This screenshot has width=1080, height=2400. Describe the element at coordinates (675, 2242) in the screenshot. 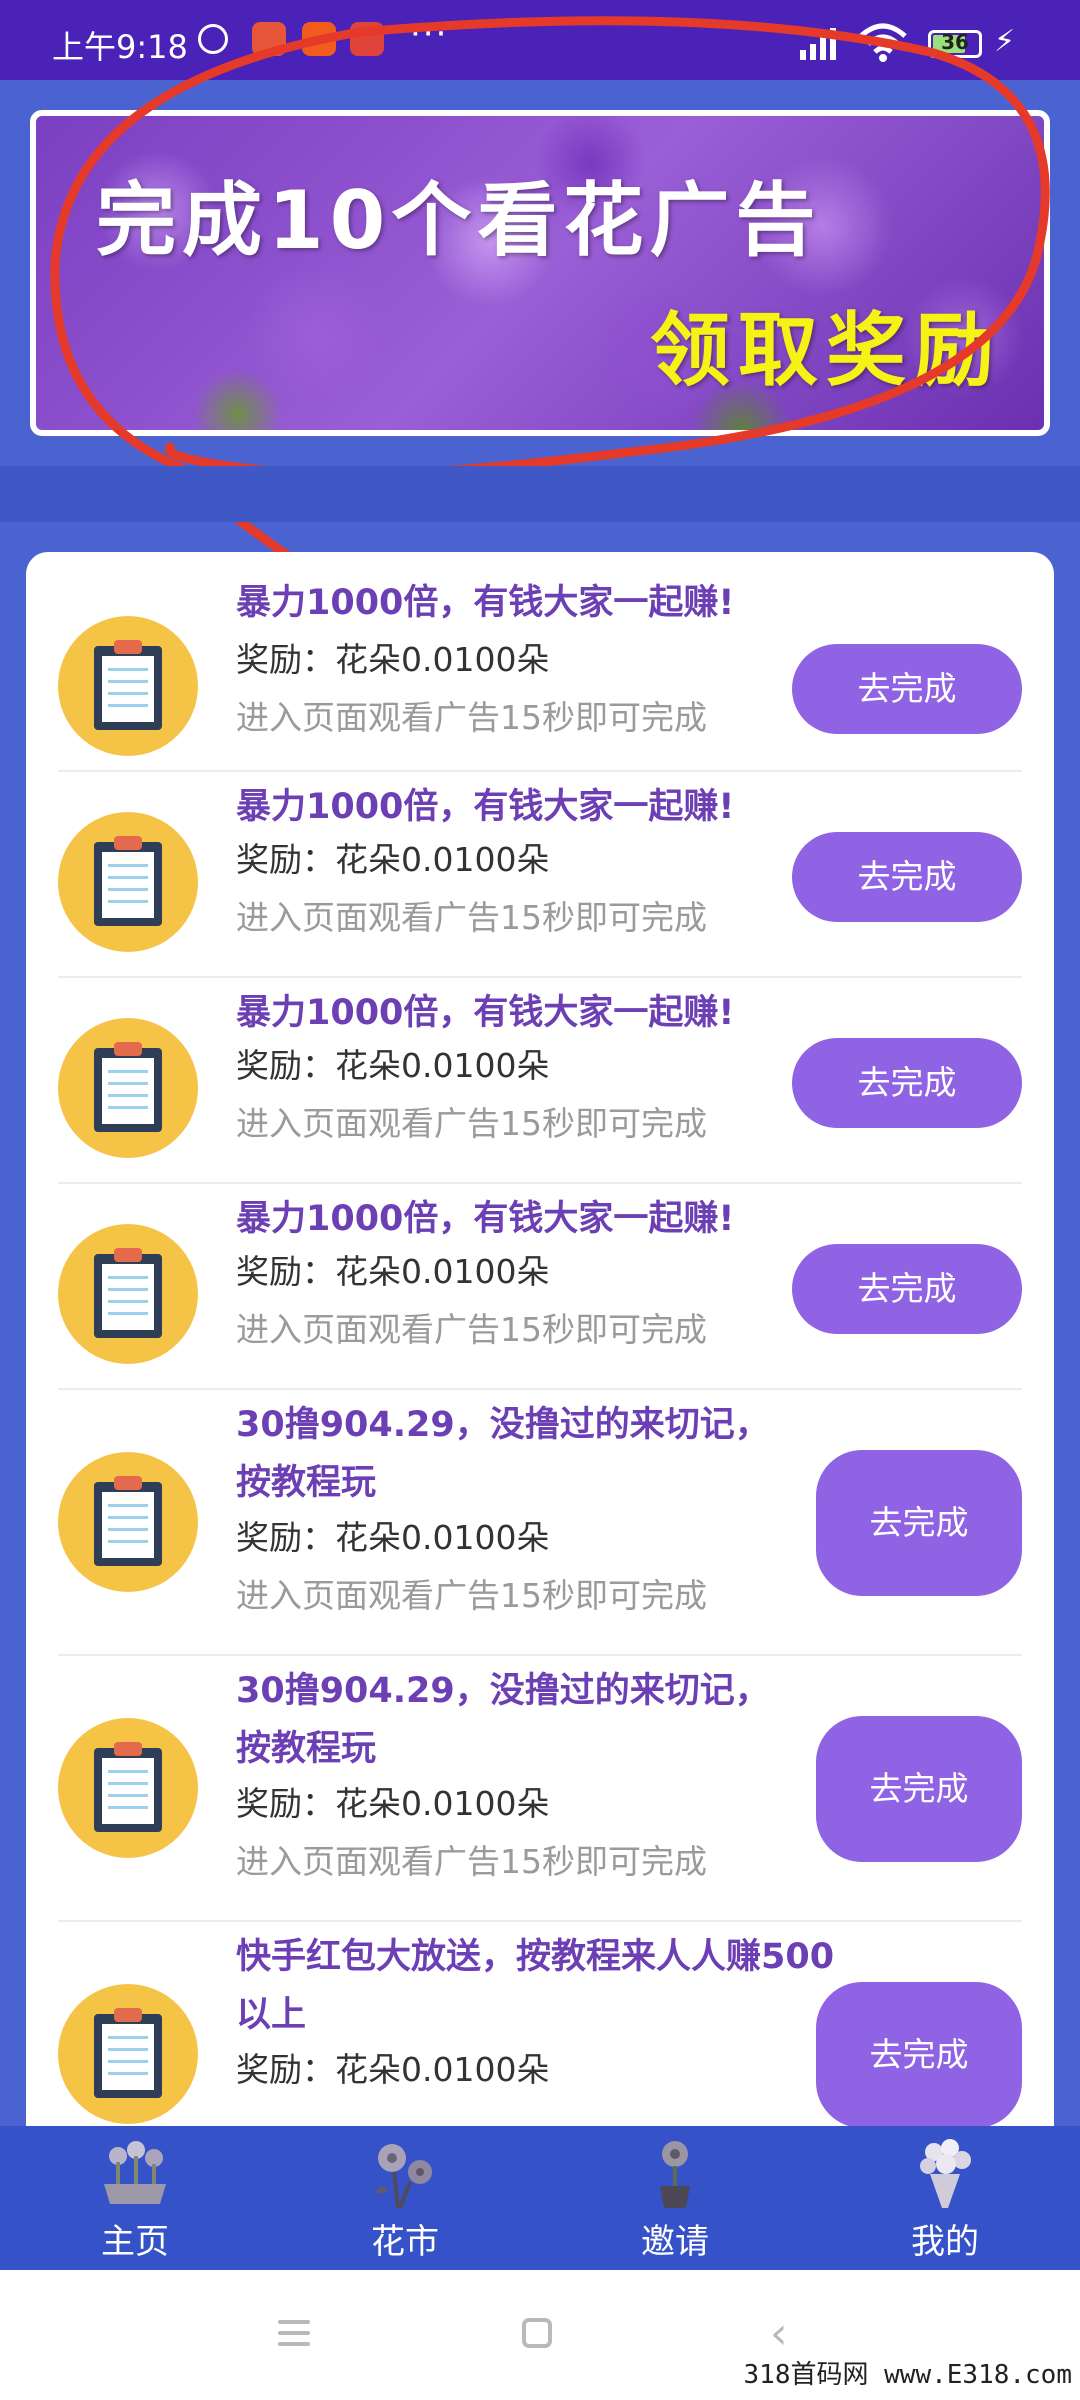

I see `nav-label: 邀请` at that location.